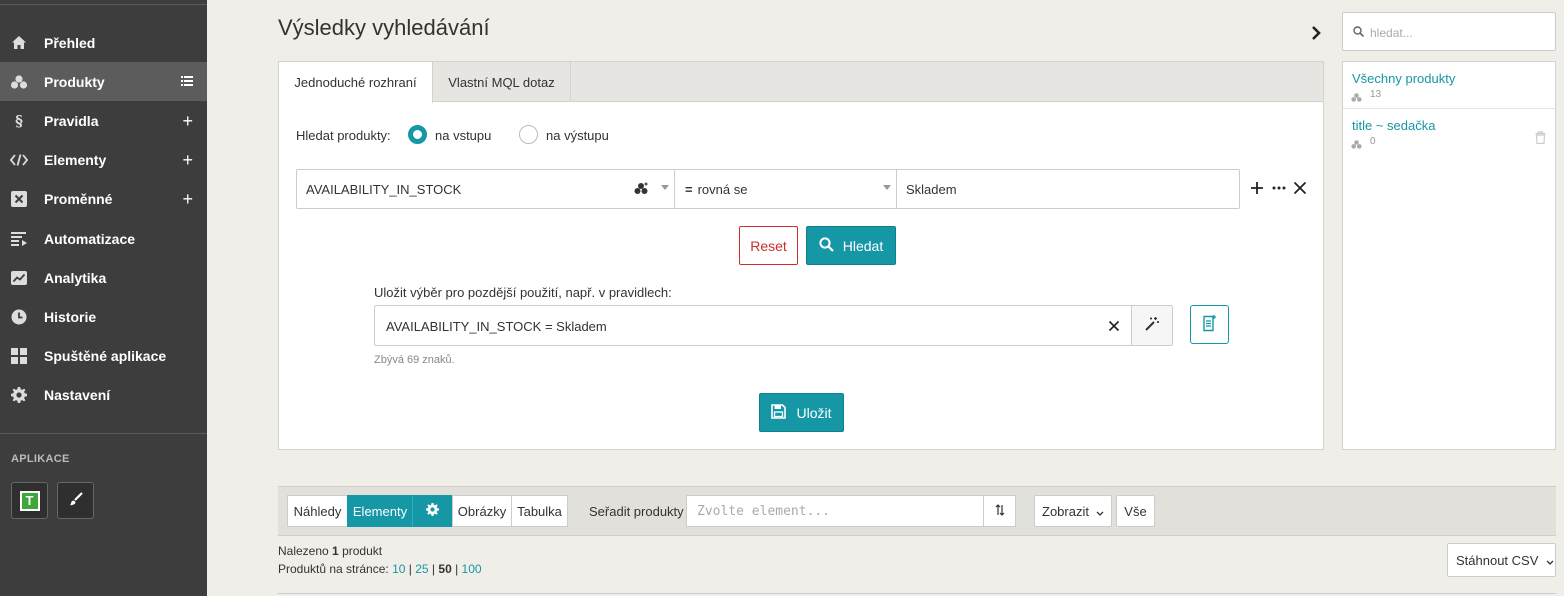 The width and height of the screenshot is (1564, 596). What do you see at coordinates (577, 135) in the screenshot?
I see `radio-output-label: na výstupu` at bounding box center [577, 135].